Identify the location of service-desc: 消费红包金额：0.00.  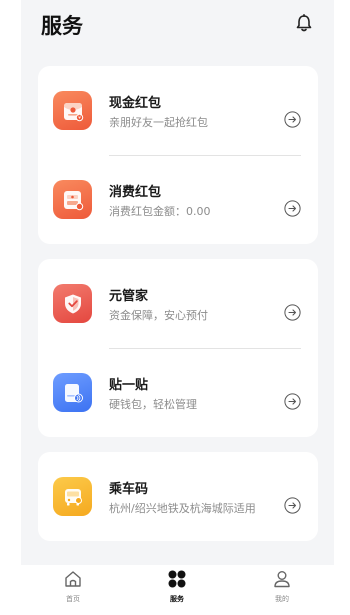
(160, 211).